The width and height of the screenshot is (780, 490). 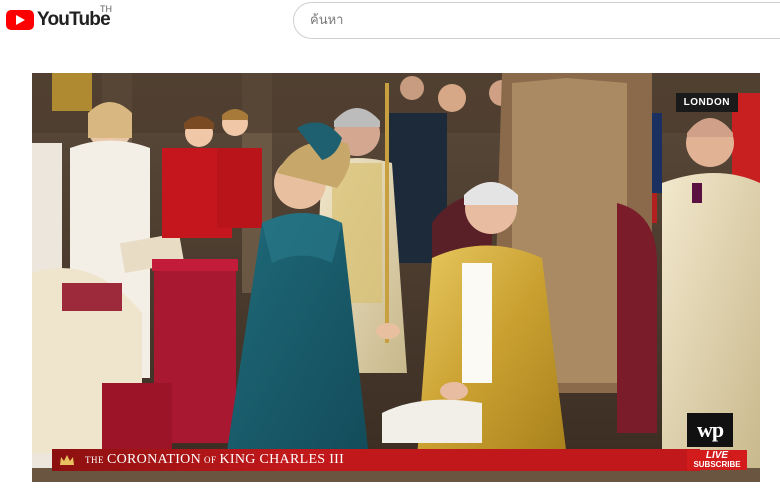 What do you see at coordinates (717, 455) in the screenshot?
I see `live-label: LIVE` at bounding box center [717, 455].